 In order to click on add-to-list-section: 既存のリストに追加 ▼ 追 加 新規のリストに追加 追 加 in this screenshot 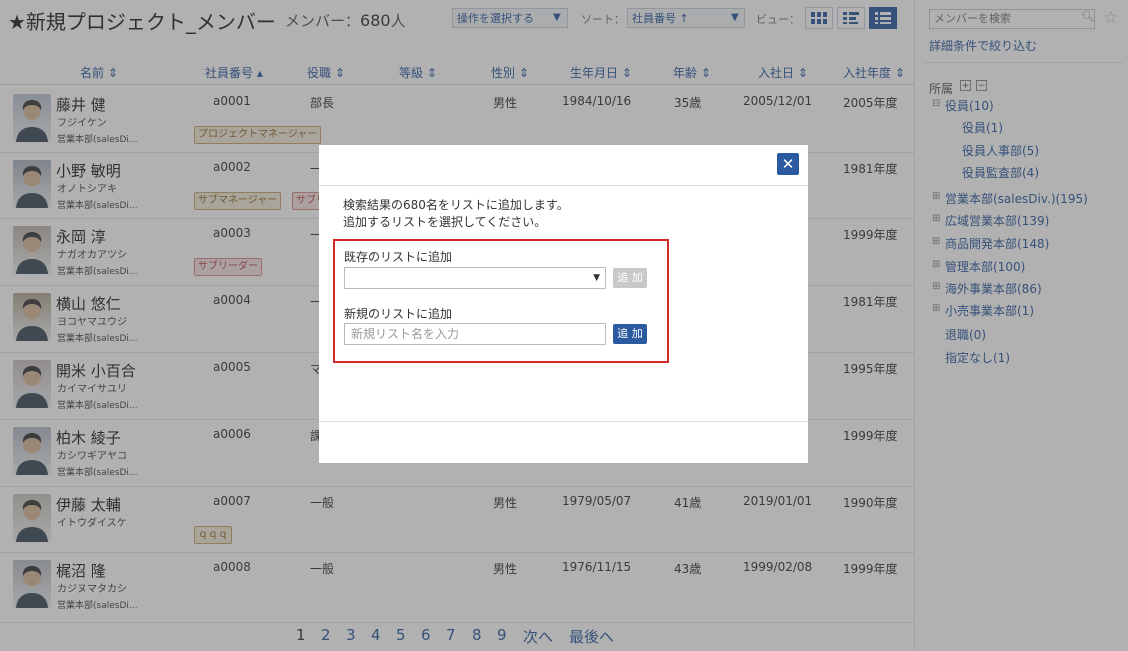, I will do `click(501, 301)`.